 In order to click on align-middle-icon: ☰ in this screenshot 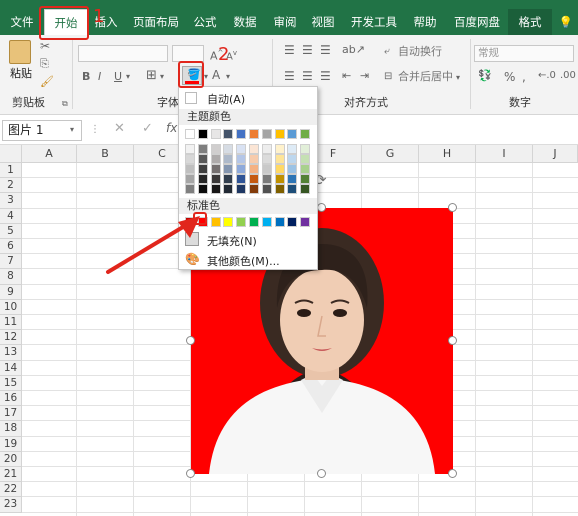, I will do `click(307, 50)`.